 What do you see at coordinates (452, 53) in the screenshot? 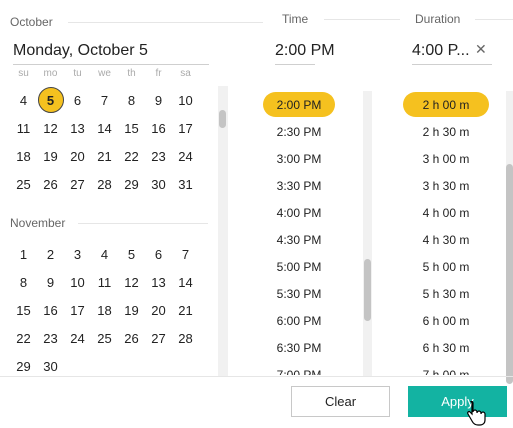
I see `duration-input: 4:00 P... ✕` at bounding box center [452, 53].